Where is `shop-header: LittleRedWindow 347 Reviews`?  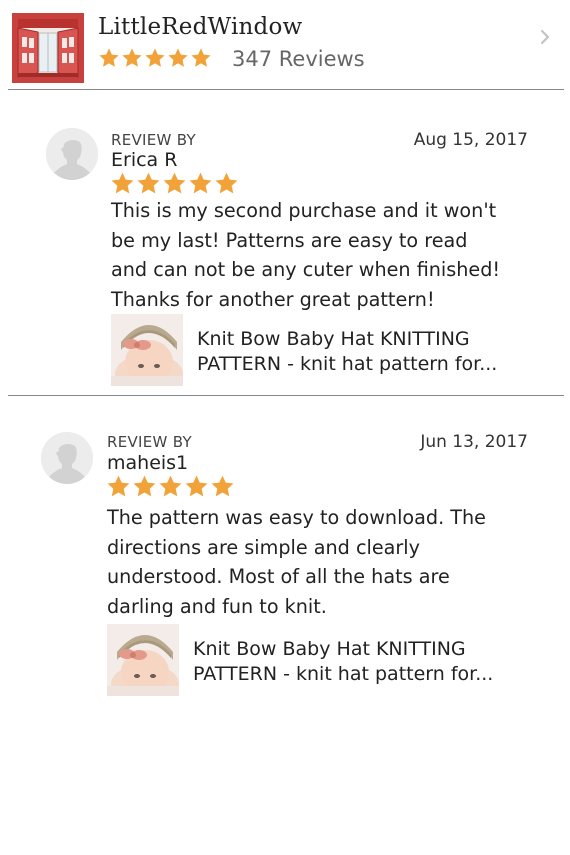 shop-header: LittleRedWindow 347 Reviews is located at coordinates (285, 45).